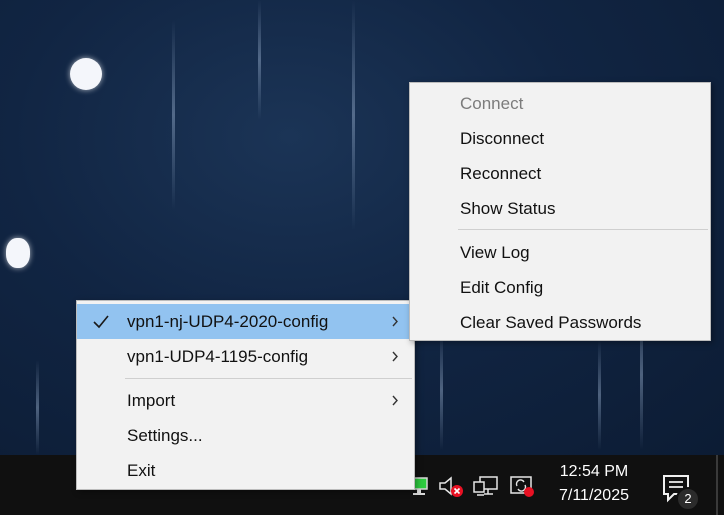 The height and width of the screenshot is (515, 724). I want to click on menu-item-import: Import, so click(245, 400).